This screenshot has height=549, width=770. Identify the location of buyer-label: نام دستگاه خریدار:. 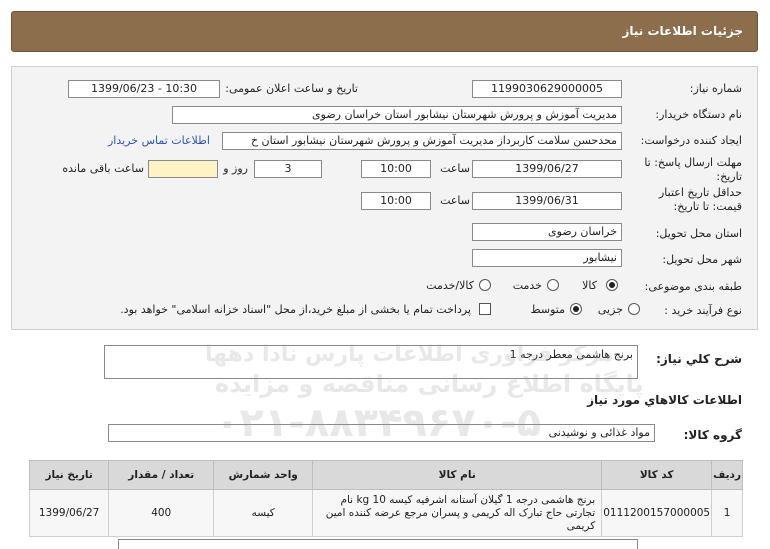
(698, 114).